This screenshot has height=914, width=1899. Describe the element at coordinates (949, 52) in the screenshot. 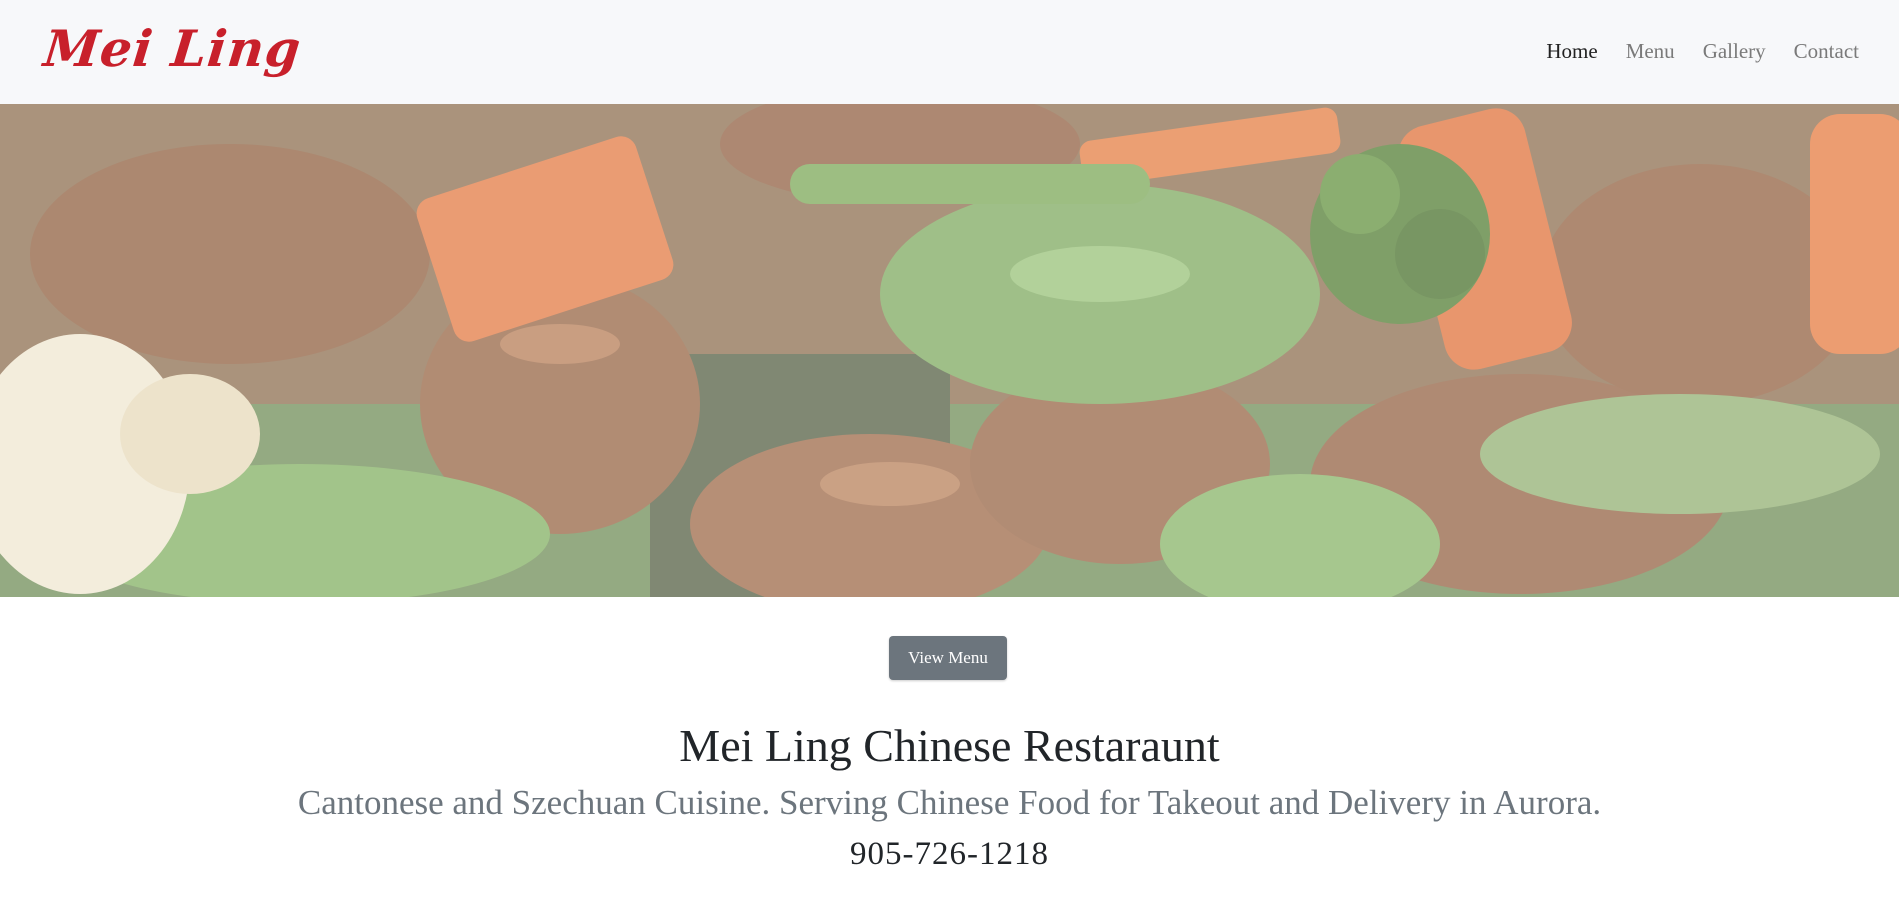

I see `navbar: Mei Ling Home Menu Gallery Contact` at that location.